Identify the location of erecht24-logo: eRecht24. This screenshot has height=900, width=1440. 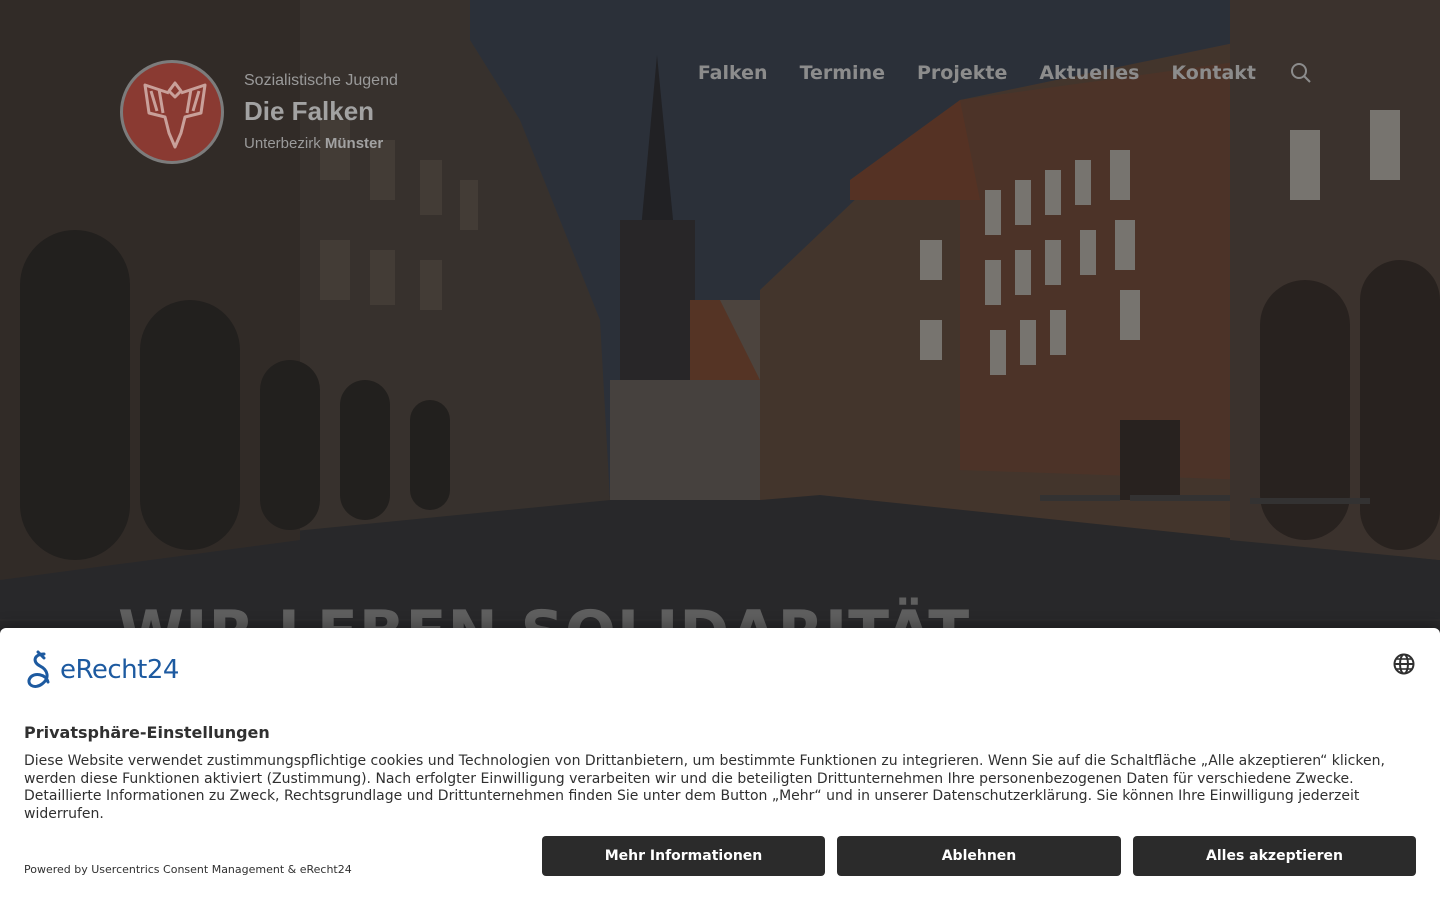
(101, 670).